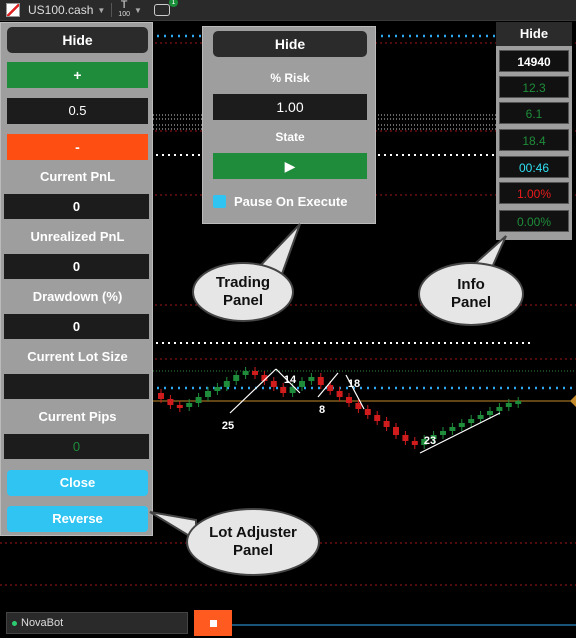 The width and height of the screenshot is (576, 638). Describe the element at coordinates (14, 623) in the screenshot. I see `status-dot-icon` at that location.